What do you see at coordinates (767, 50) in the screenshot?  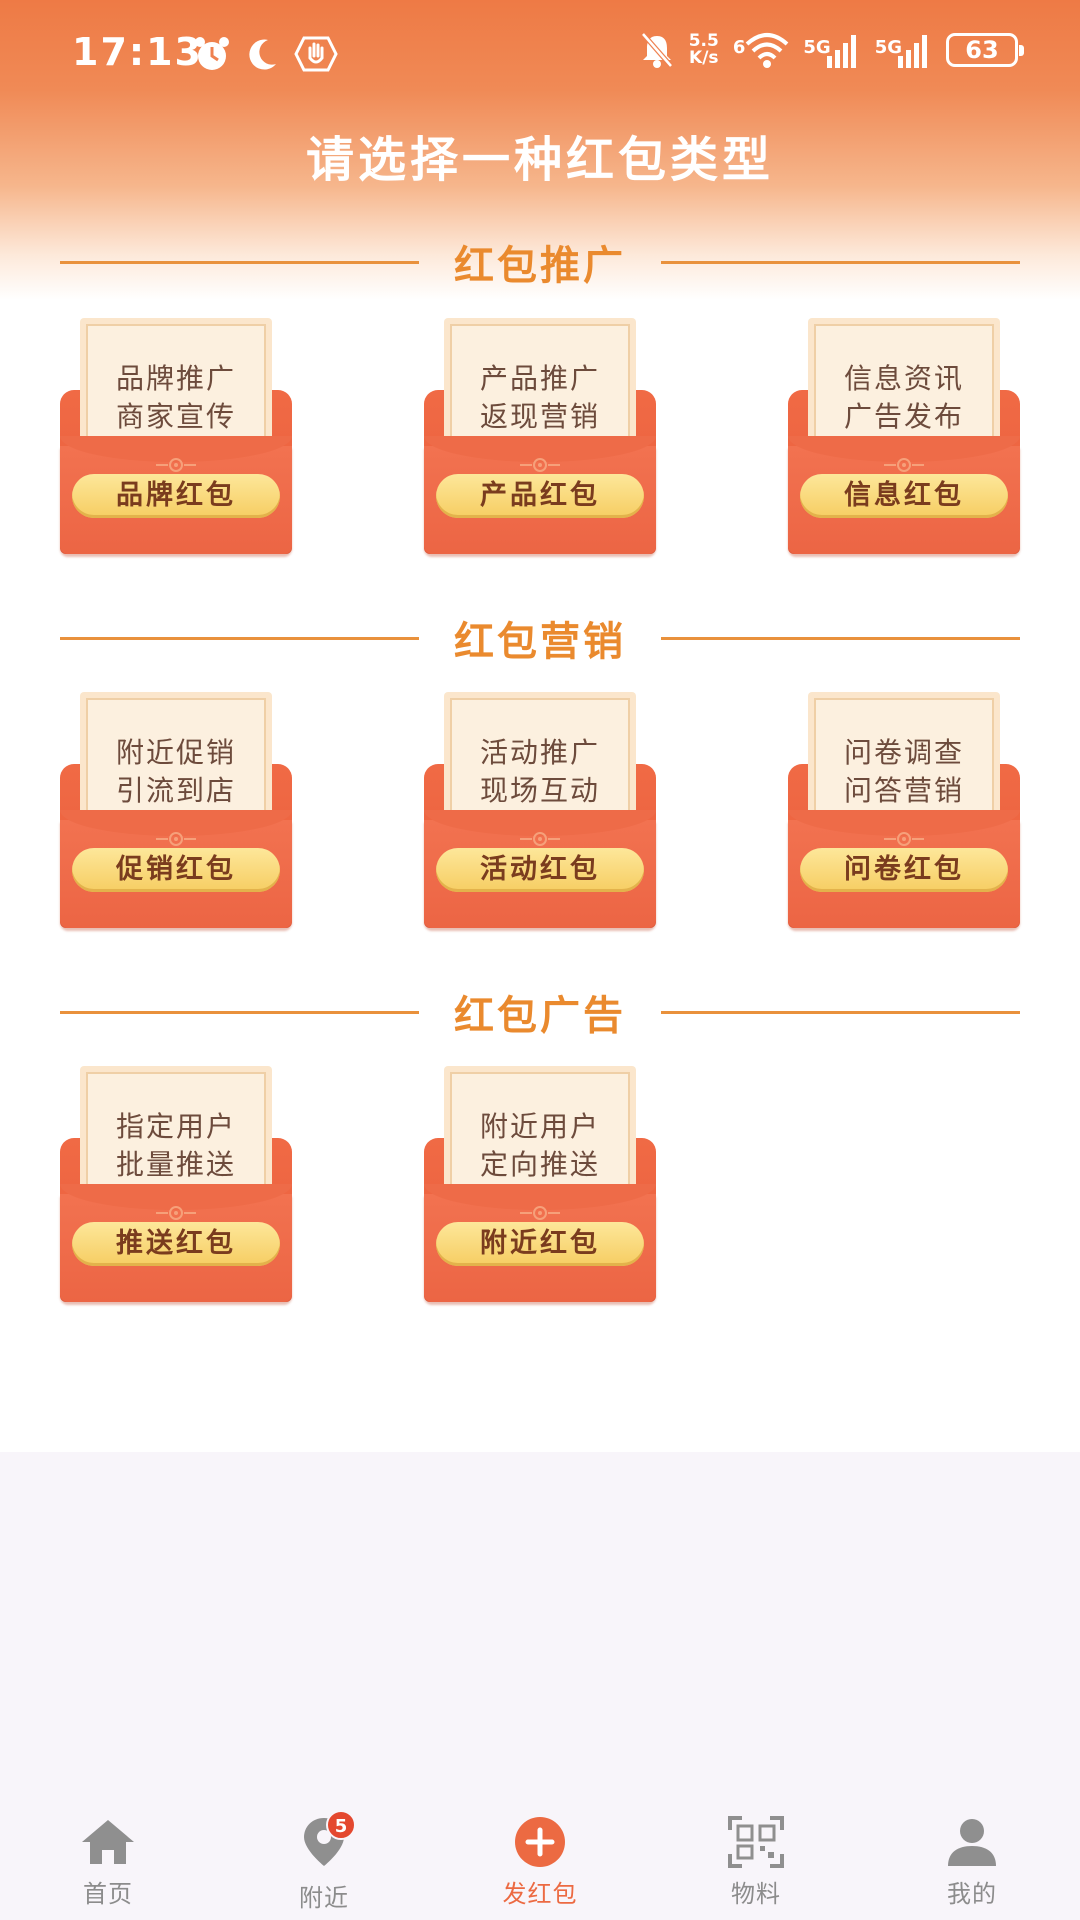 I see `wifi-icon` at bounding box center [767, 50].